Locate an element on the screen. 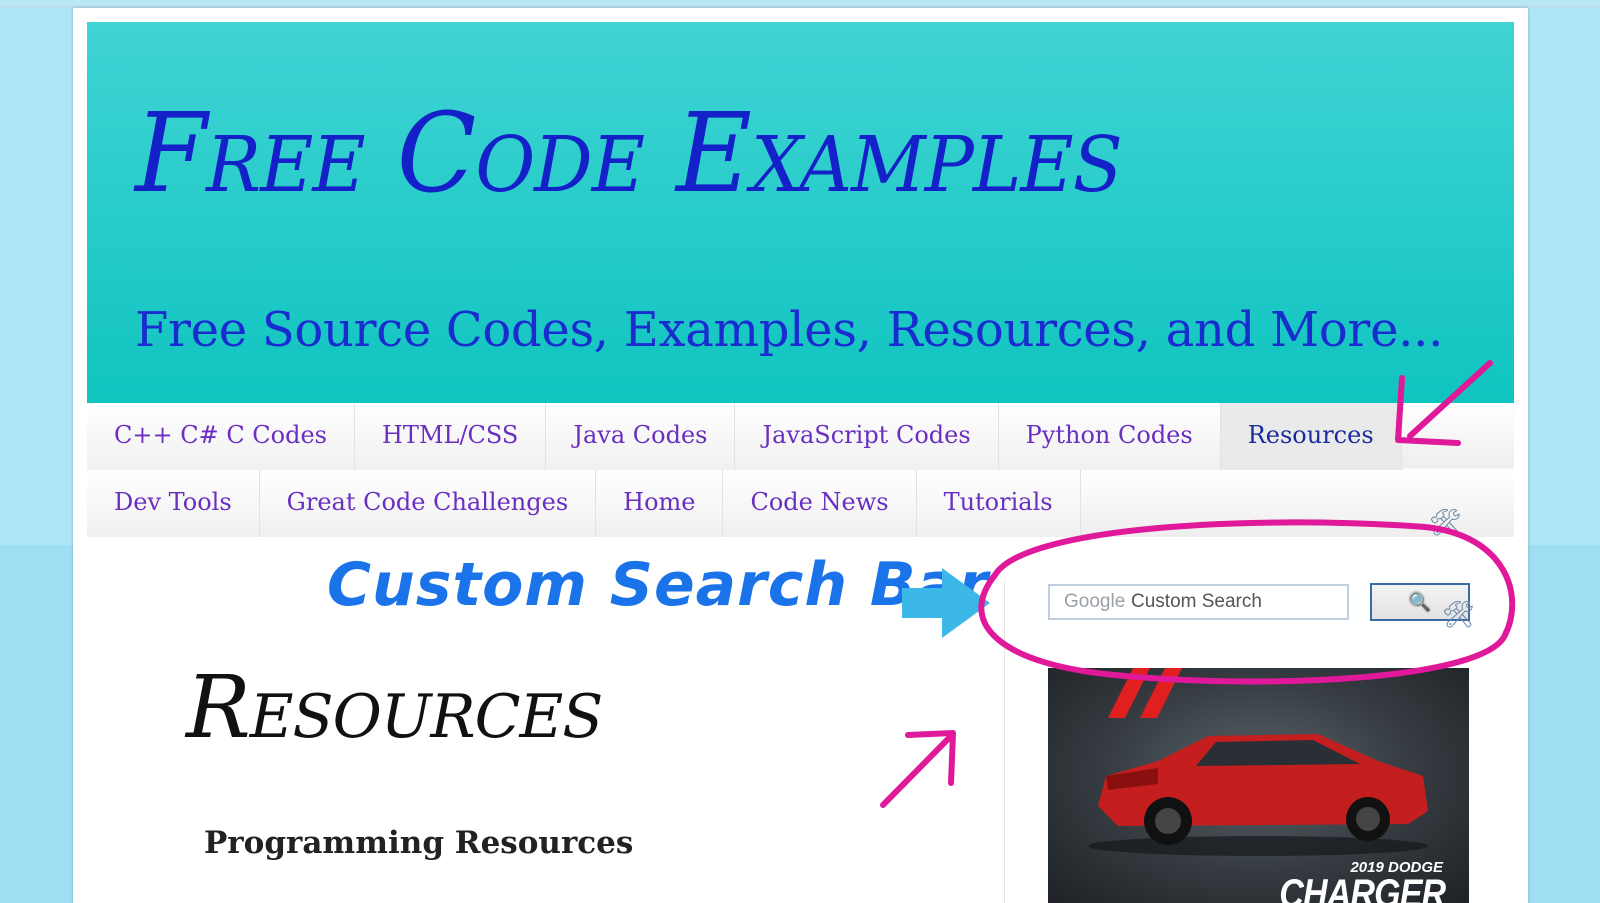 This screenshot has width=1600, height=903. nav-item-code-news: Code News is located at coordinates (820, 503).